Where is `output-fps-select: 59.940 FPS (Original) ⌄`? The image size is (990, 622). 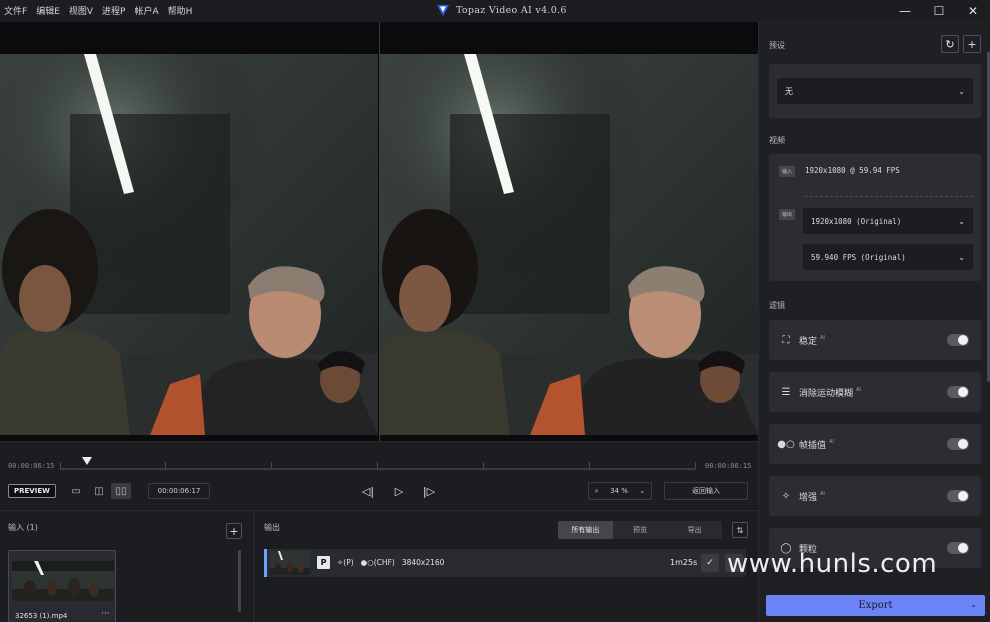 output-fps-select: 59.940 FPS (Original) ⌄ is located at coordinates (888, 257).